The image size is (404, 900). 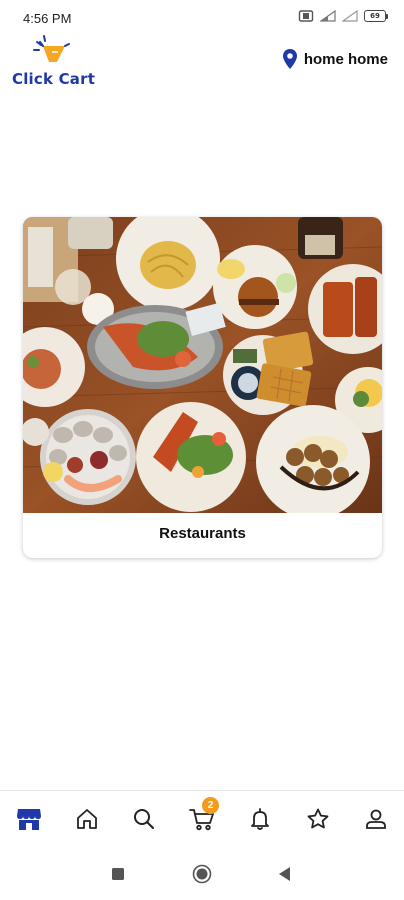 I want to click on nav-notifications, so click(x=260, y=819).